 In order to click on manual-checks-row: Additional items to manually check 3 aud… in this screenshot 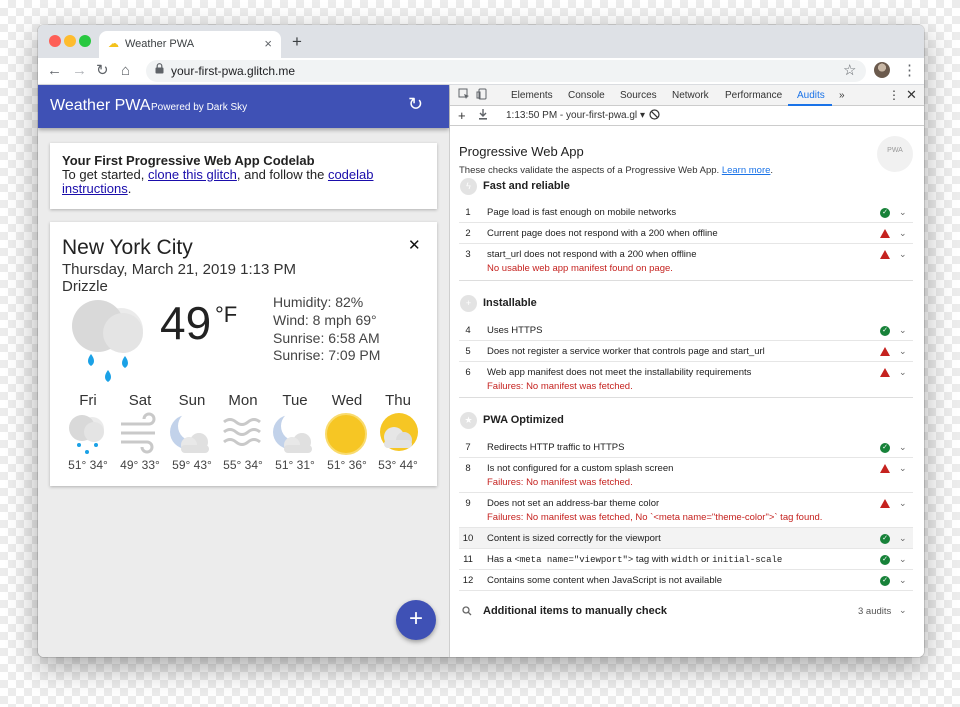, I will do `click(686, 612)`.